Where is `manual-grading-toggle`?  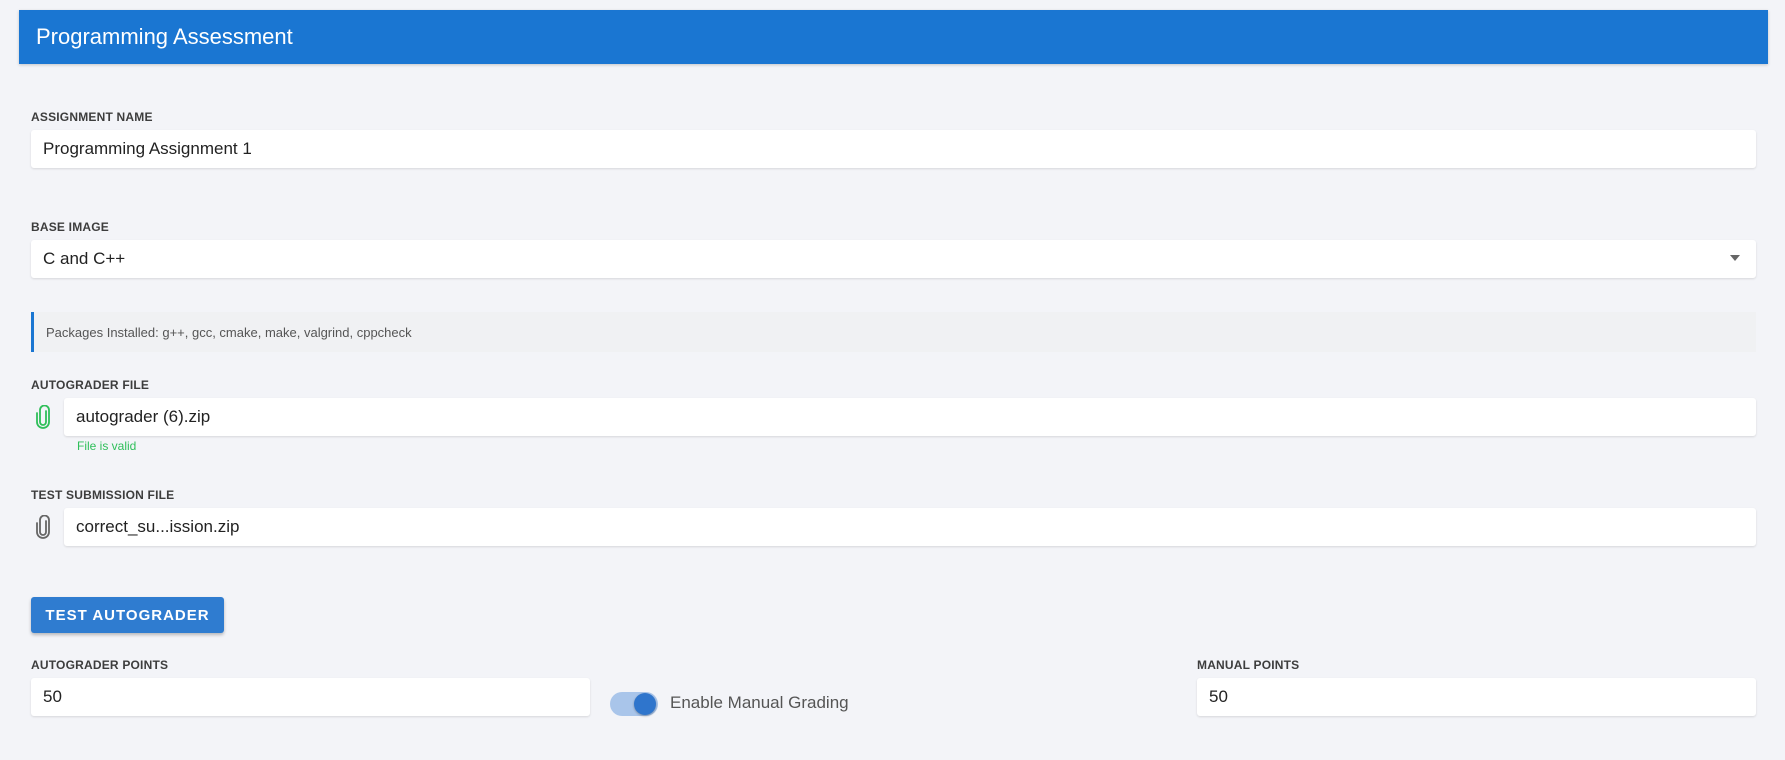 manual-grading-toggle is located at coordinates (634, 703).